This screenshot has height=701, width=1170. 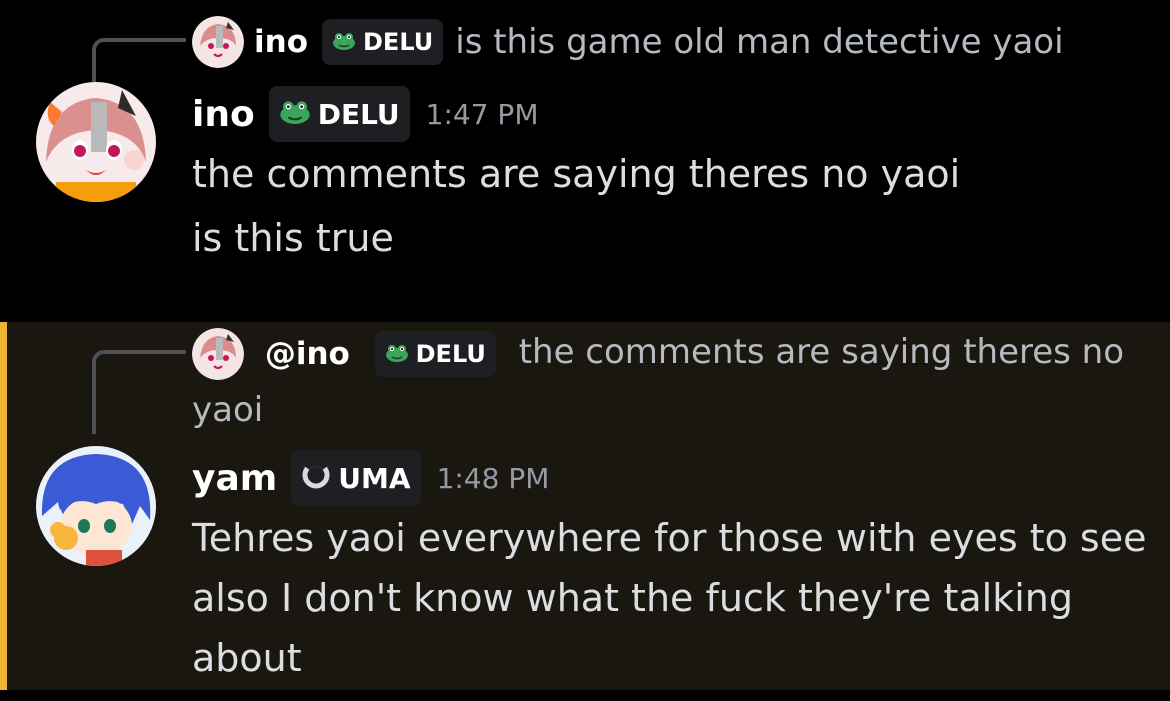 I want to click on author-tag: UMA, so click(x=356, y=478).